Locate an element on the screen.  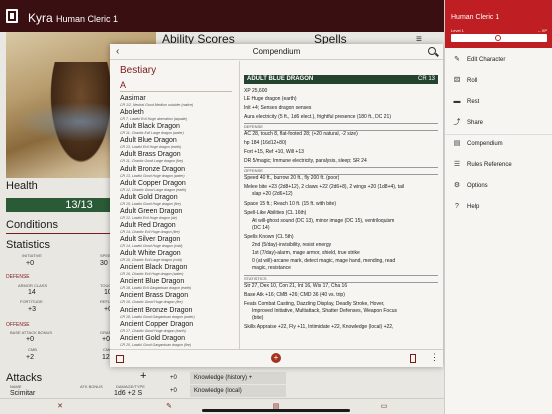
drawer-item-options: ⚙ Options is located at coordinates (498, 186).